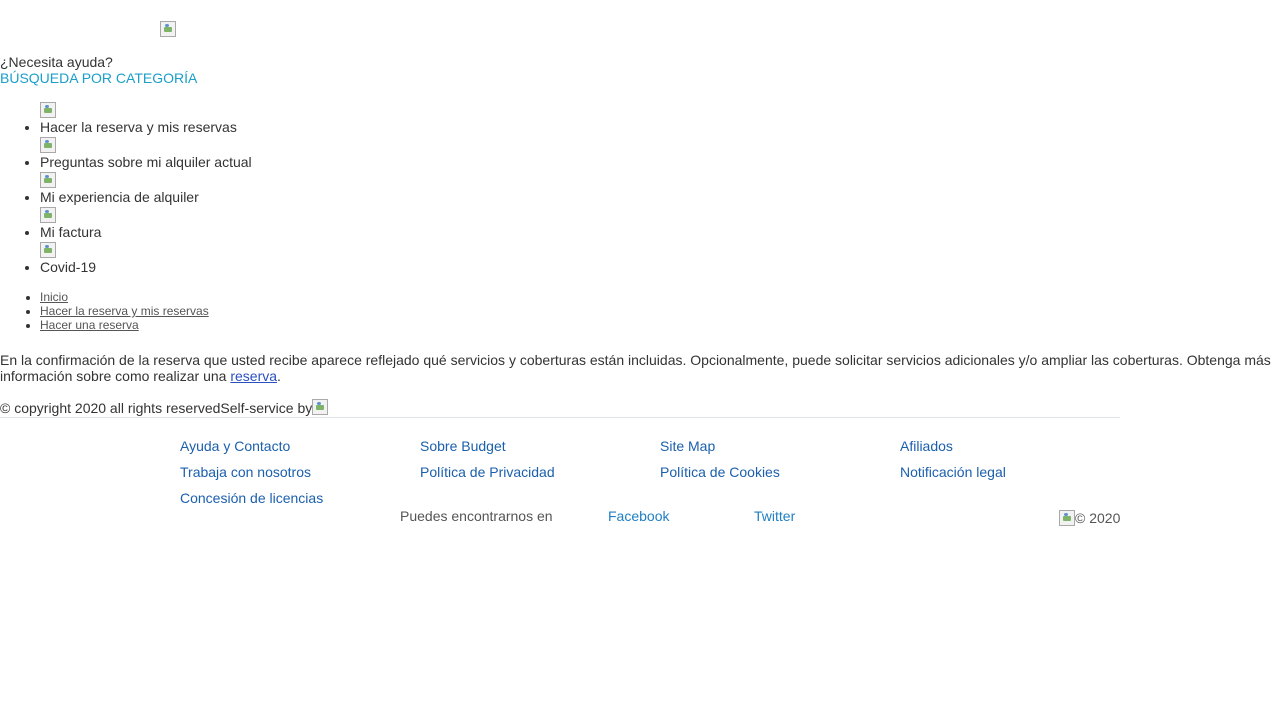 The height and width of the screenshot is (720, 1280). Describe the element at coordinates (774, 516) in the screenshot. I see `twitter-link: Twitter` at that location.